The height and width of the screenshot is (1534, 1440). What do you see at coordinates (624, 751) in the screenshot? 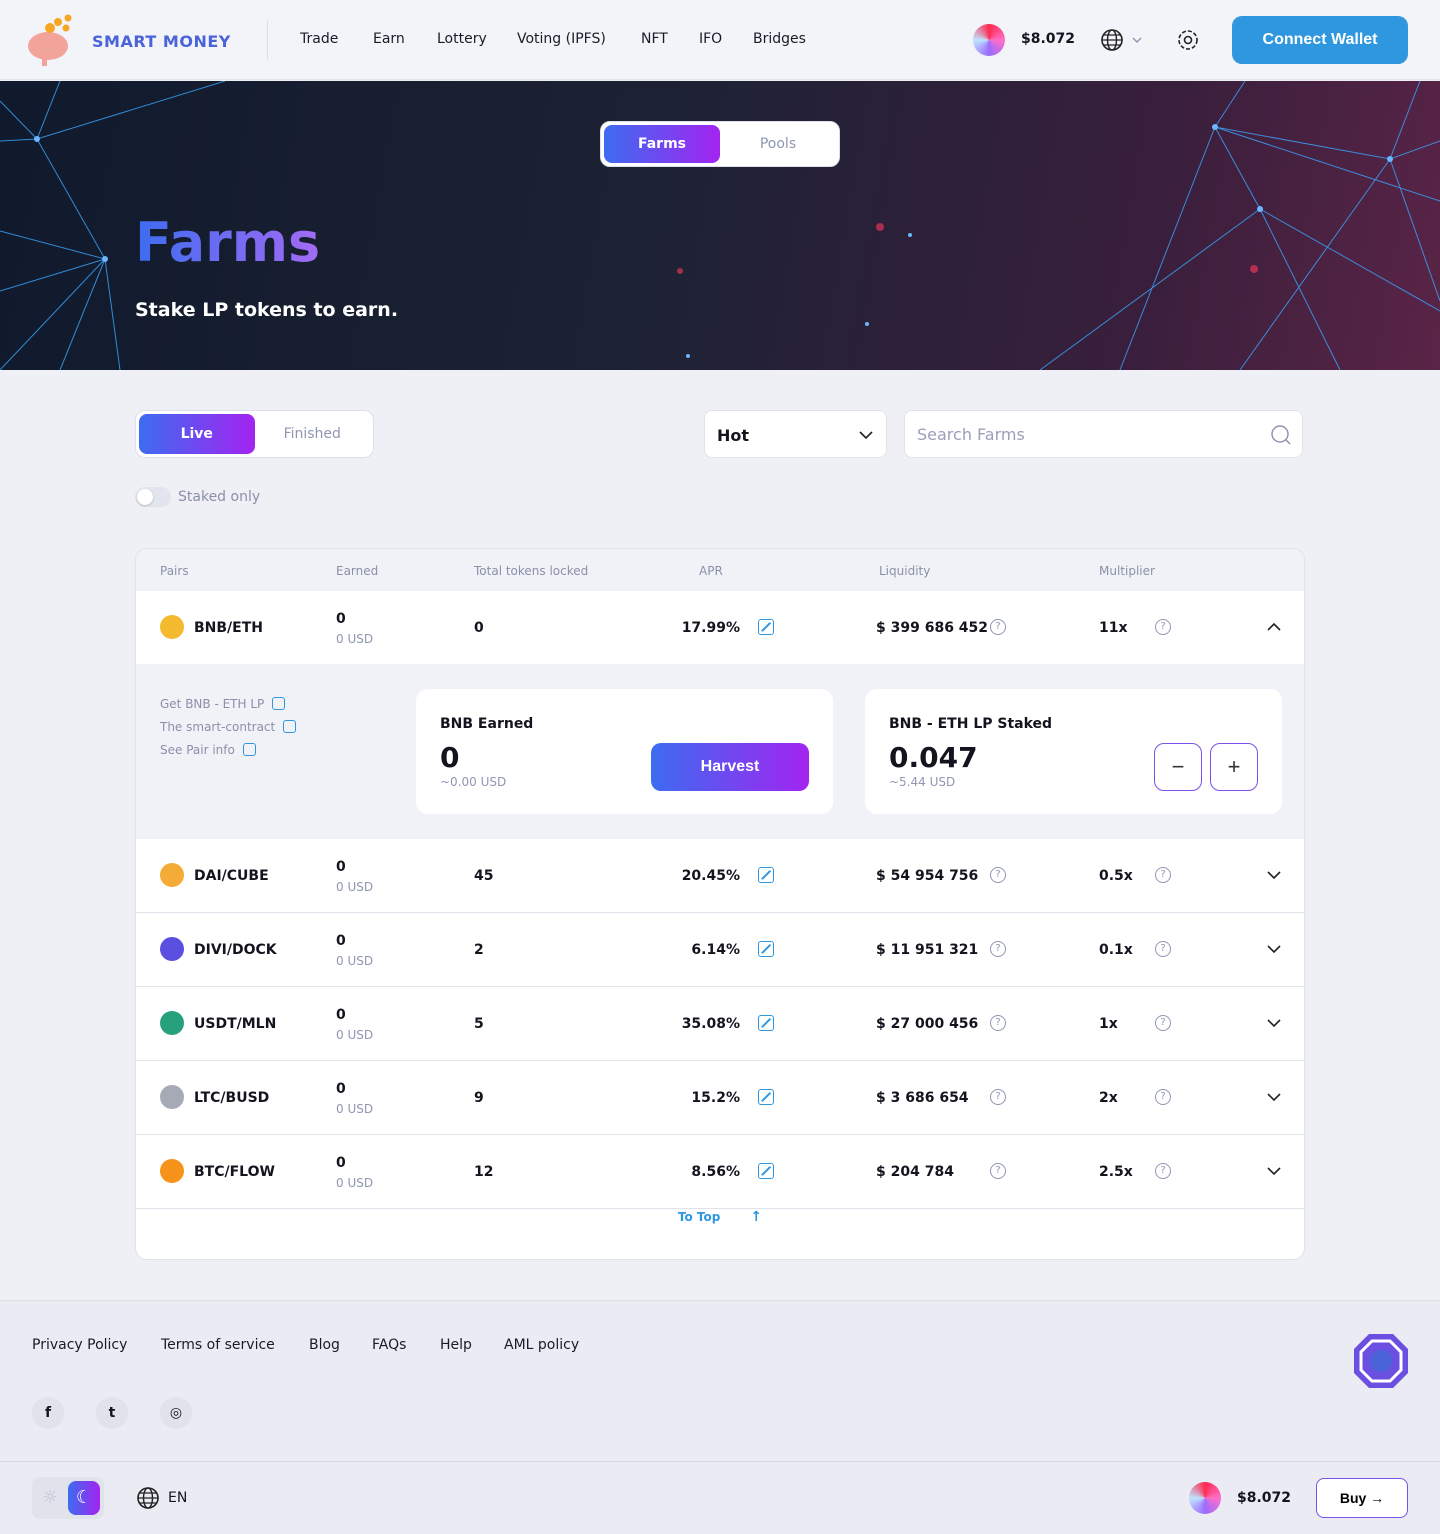
I see `earned-card: BNB Earned 0 ~0.00 USD Harvest` at bounding box center [624, 751].